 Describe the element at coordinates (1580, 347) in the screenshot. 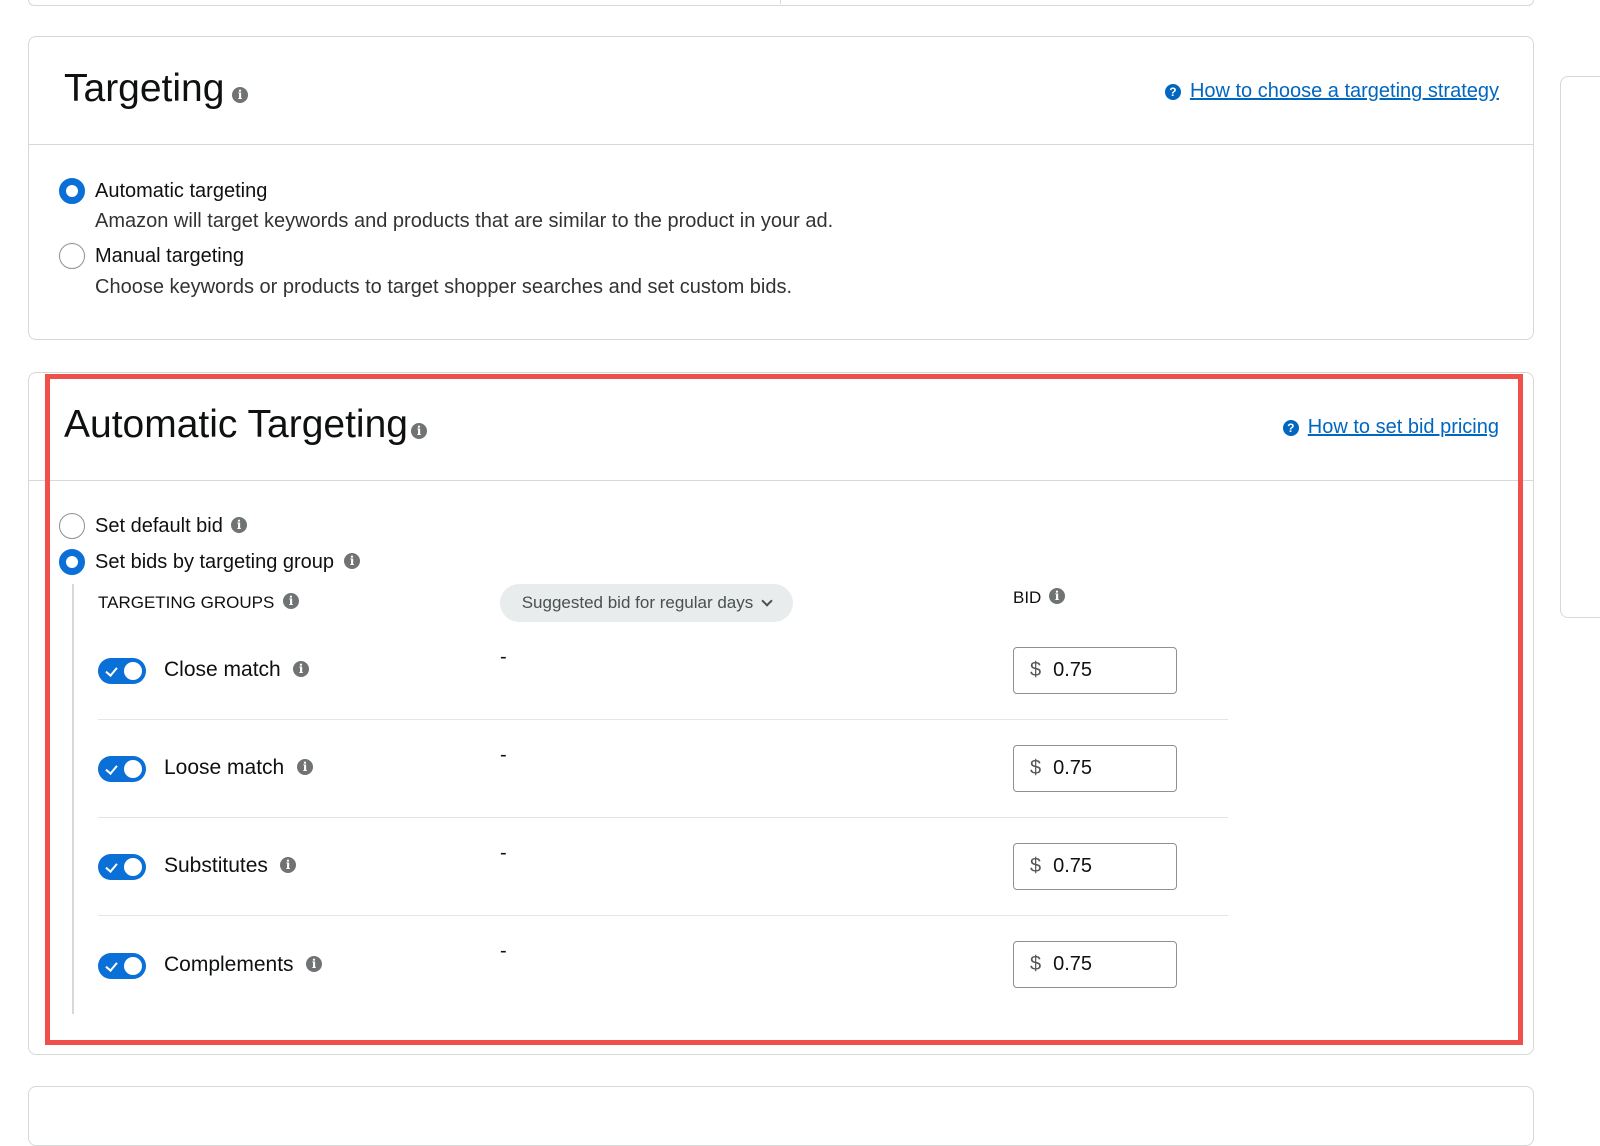

I see `side-panel-edge` at that location.